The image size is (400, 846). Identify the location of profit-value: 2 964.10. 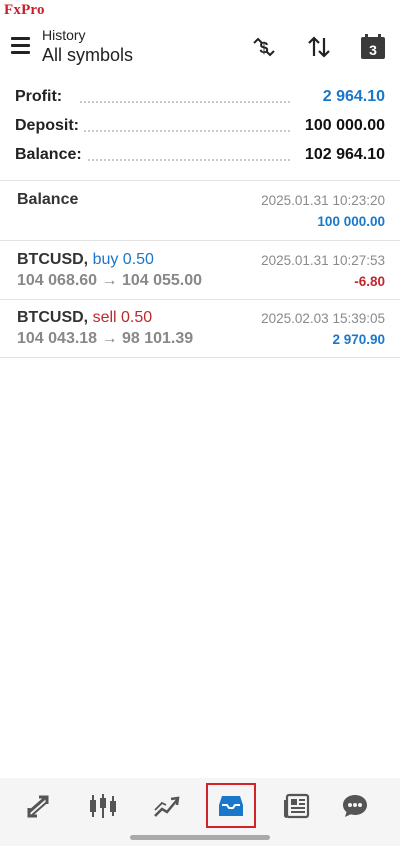
(353, 96).